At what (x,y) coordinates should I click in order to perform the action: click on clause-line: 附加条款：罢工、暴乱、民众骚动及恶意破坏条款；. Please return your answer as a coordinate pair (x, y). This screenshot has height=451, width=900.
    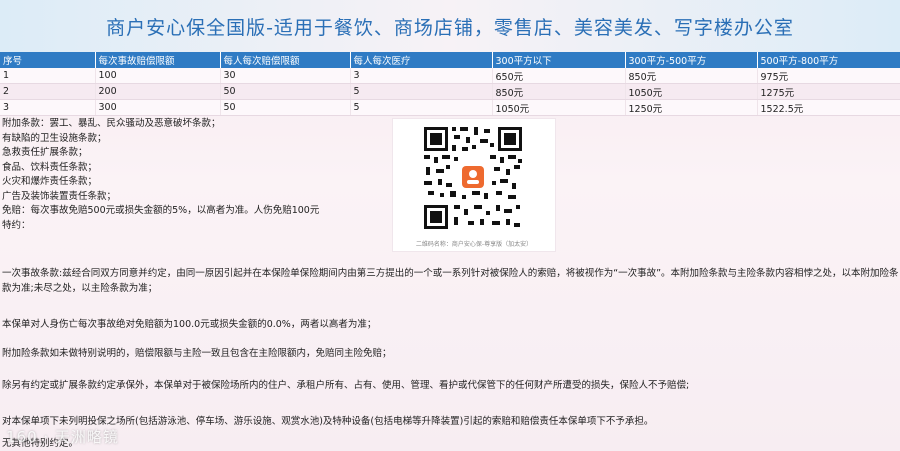
    Looking at the image, I should click on (111, 123).